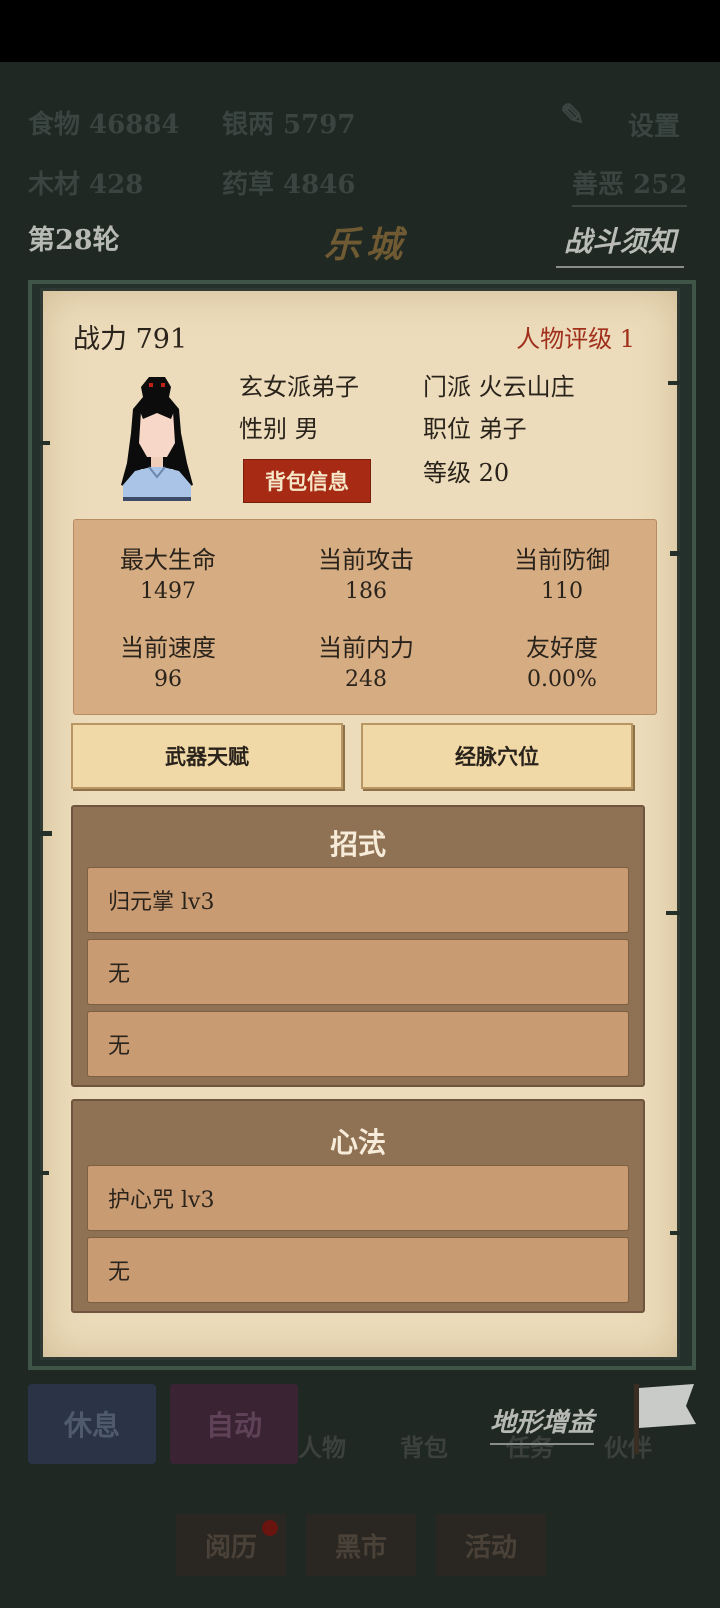  Describe the element at coordinates (357, 1142) in the screenshot. I see `mind-method-title: 心法` at that location.